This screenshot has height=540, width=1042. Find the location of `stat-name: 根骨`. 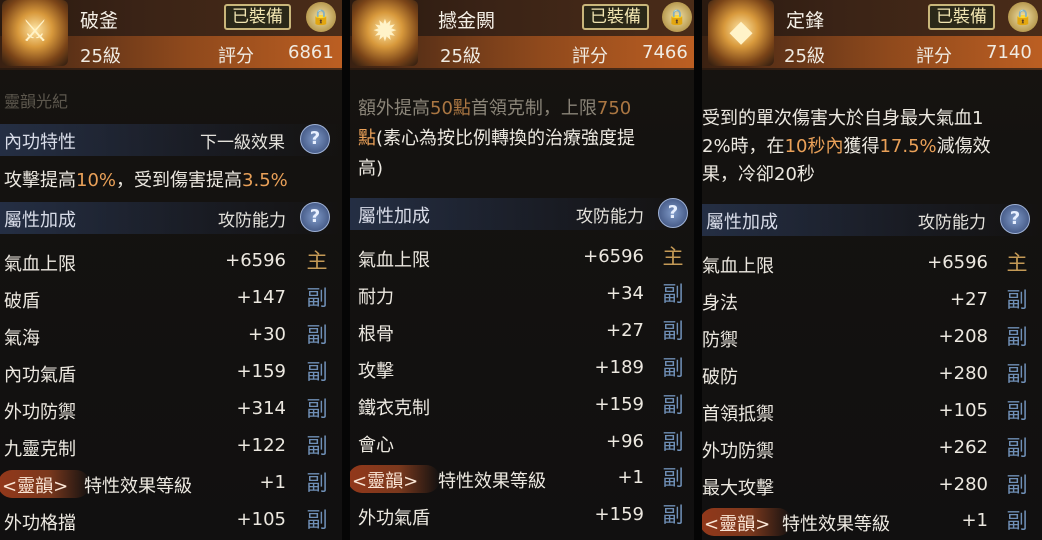

stat-name: 根骨 is located at coordinates (376, 334).